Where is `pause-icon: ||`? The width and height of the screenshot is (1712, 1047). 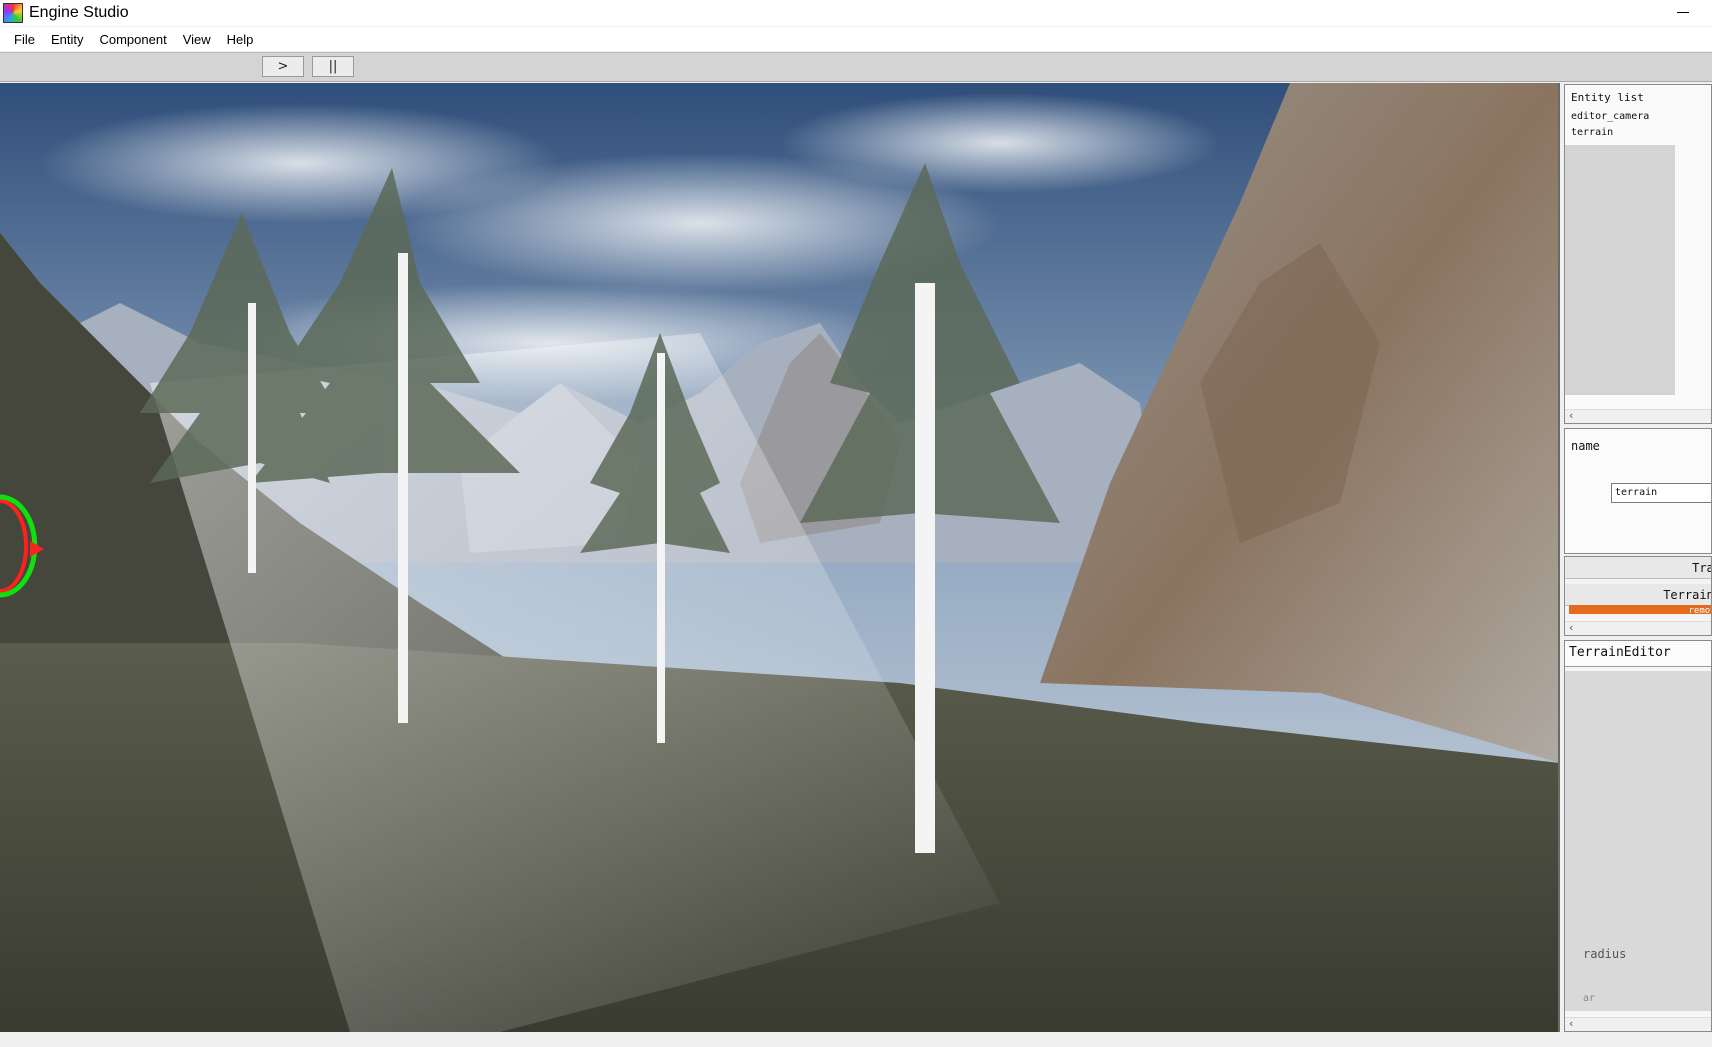
pause-icon: || is located at coordinates (333, 66).